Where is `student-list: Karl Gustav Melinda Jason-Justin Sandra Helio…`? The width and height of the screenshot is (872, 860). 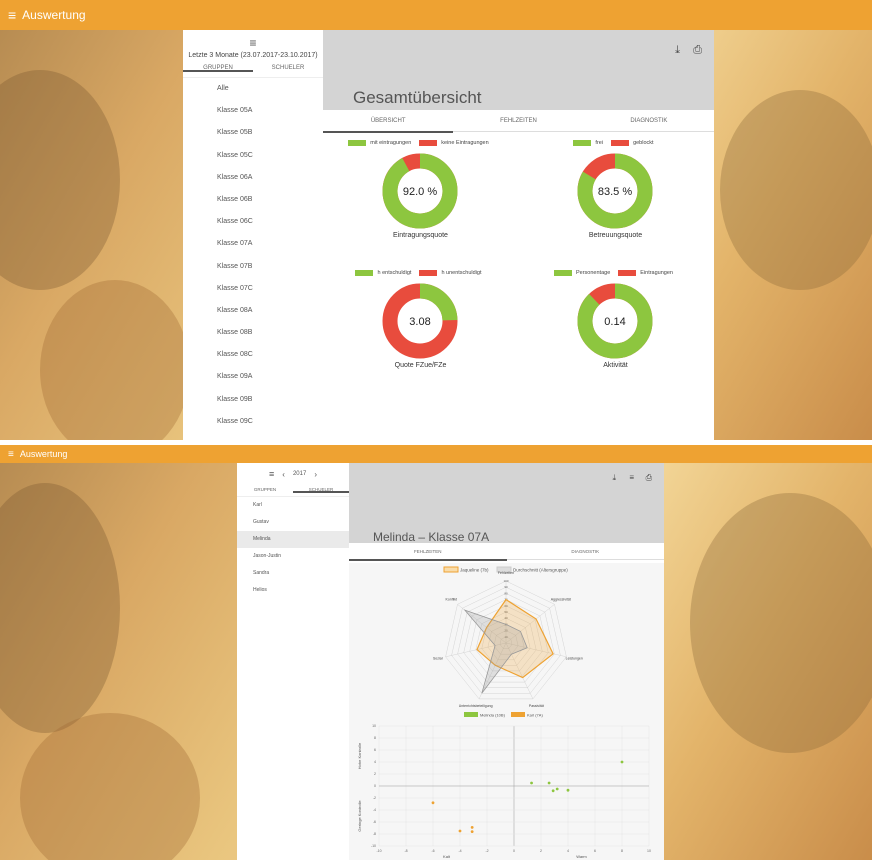 student-list: Karl Gustav Melinda Jason-Justin Sandra Helio… is located at coordinates (293, 548).